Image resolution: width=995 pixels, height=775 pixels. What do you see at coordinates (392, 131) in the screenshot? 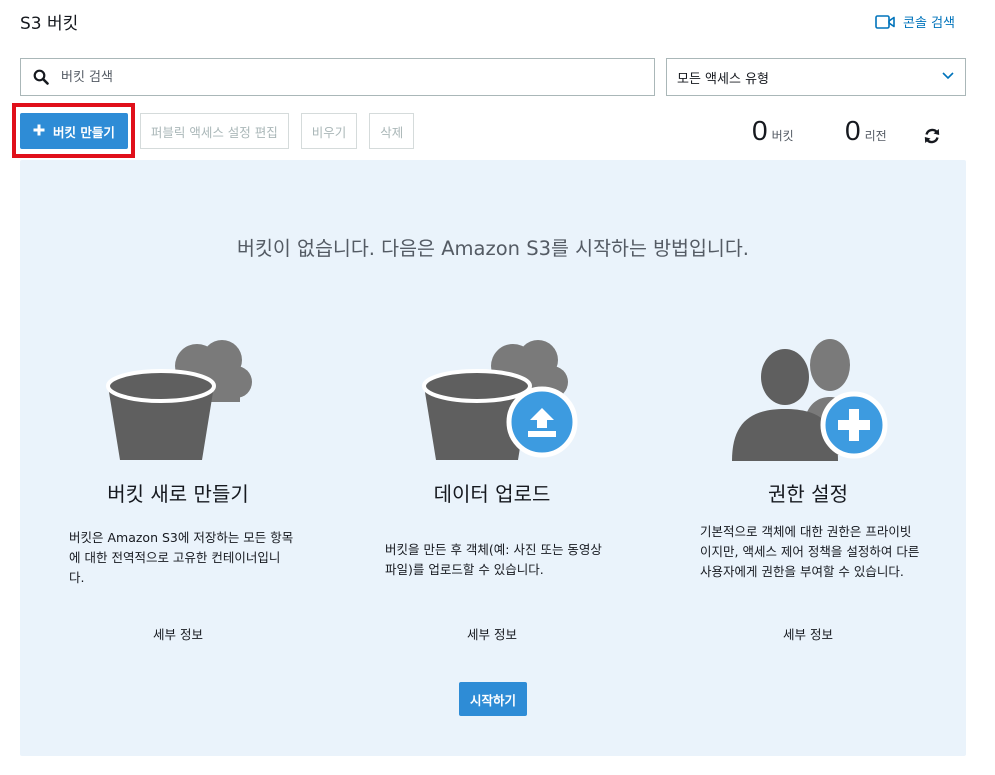
I see `delete-bucket-button: 삭제` at bounding box center [392, 131].